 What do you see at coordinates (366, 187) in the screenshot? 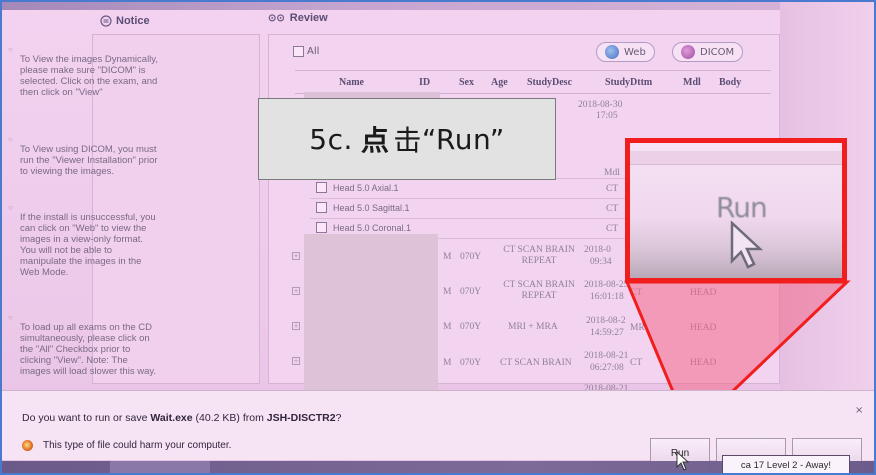
I see `series-label: Head 5.0 Axial.1` at bounding box center [366, 187].